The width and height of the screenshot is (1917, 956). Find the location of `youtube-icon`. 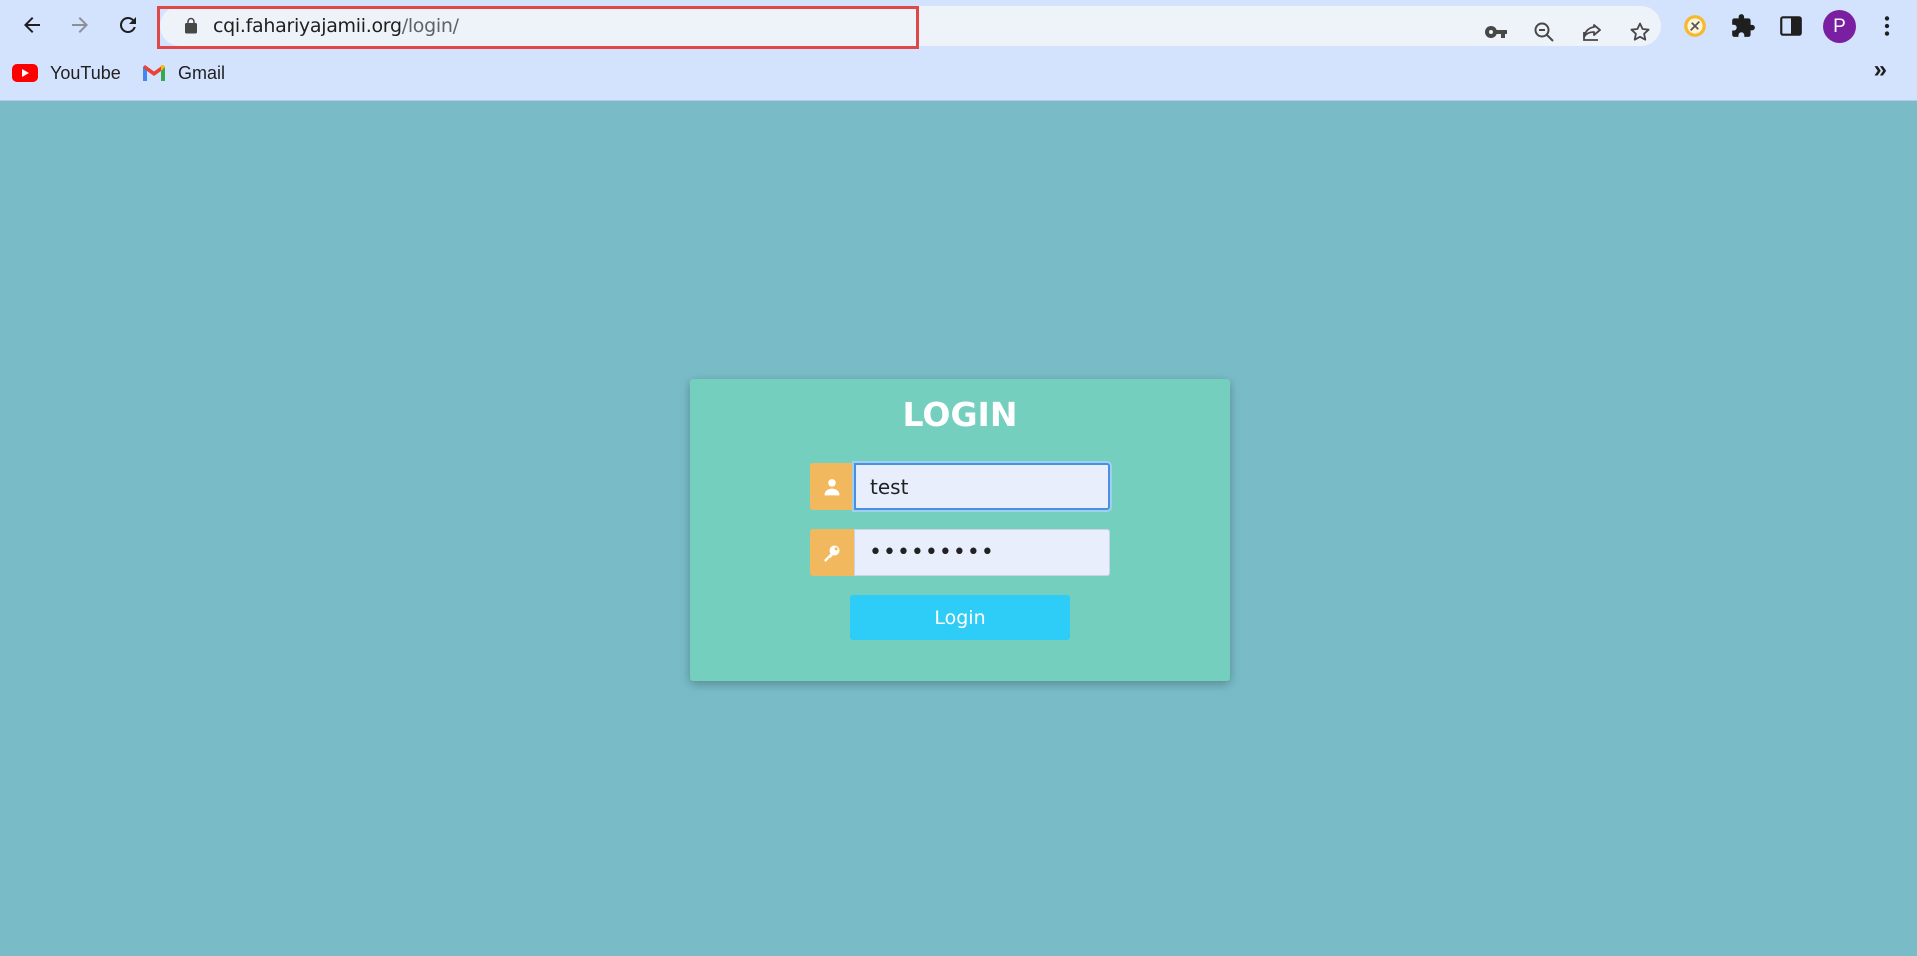

youtube-icon is located at coordinates (25, 73).